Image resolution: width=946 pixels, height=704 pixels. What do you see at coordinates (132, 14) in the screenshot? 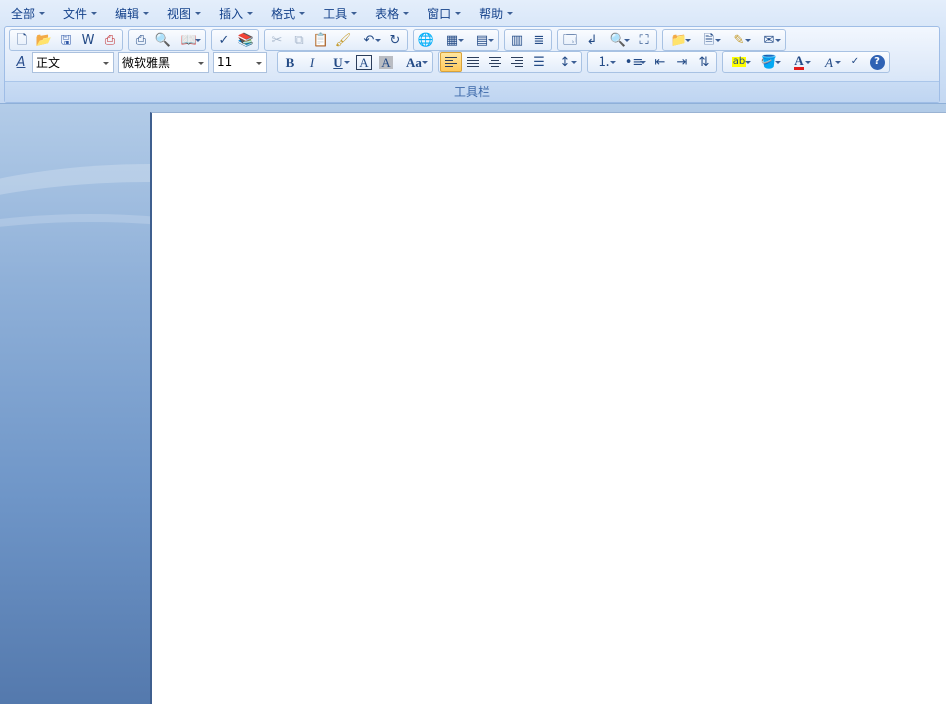
I see `menu-edit: 编辑` at bounding box center [132, 14].